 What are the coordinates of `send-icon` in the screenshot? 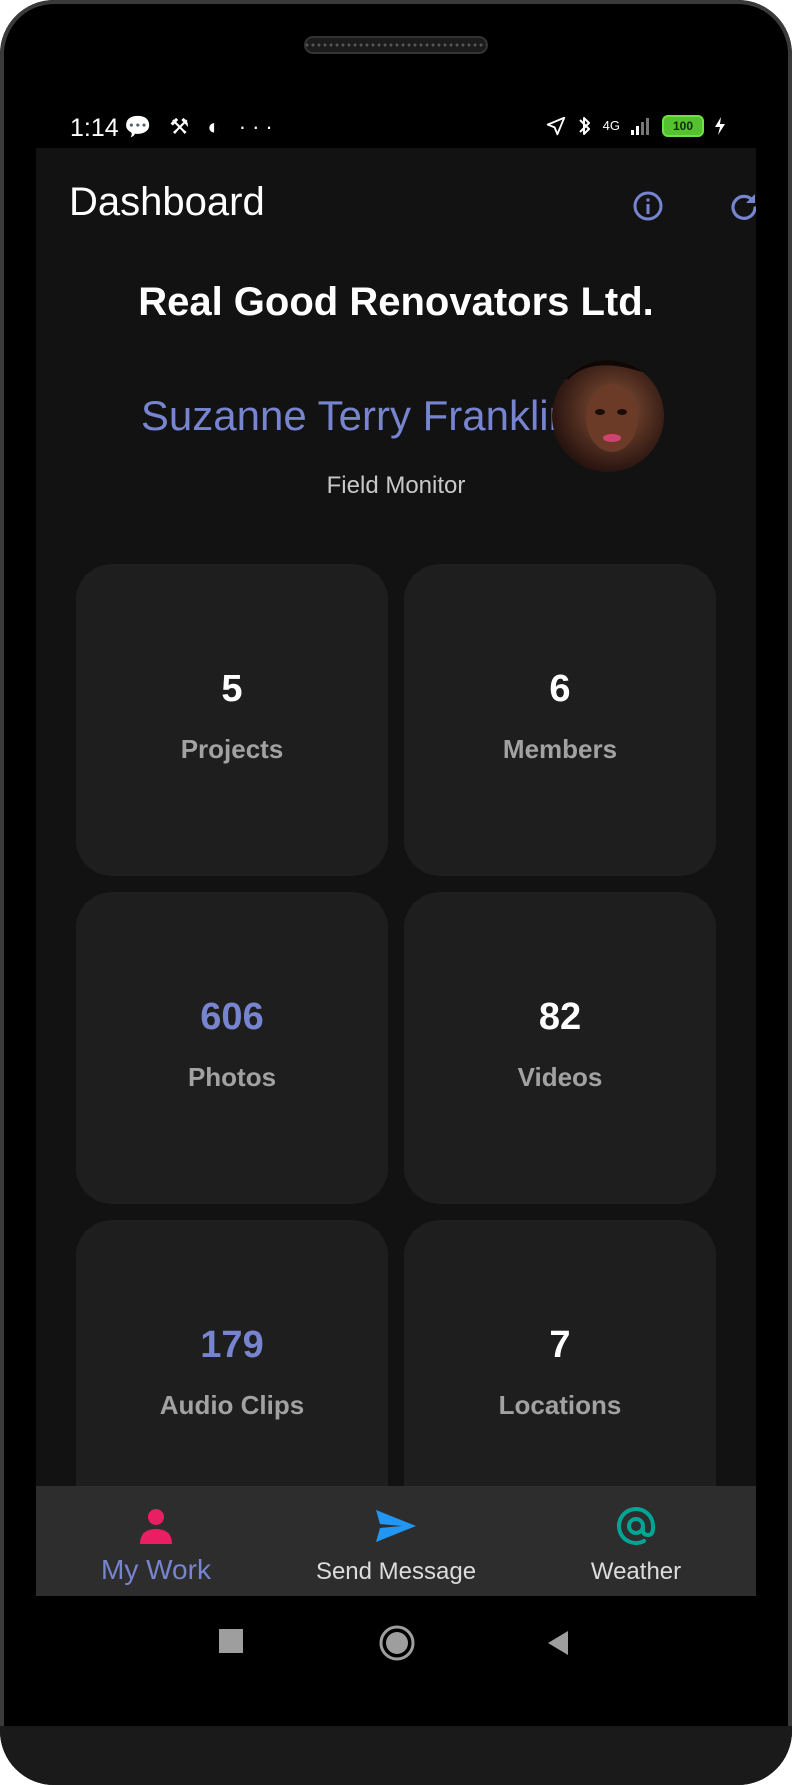 It's located at (396, 1526).